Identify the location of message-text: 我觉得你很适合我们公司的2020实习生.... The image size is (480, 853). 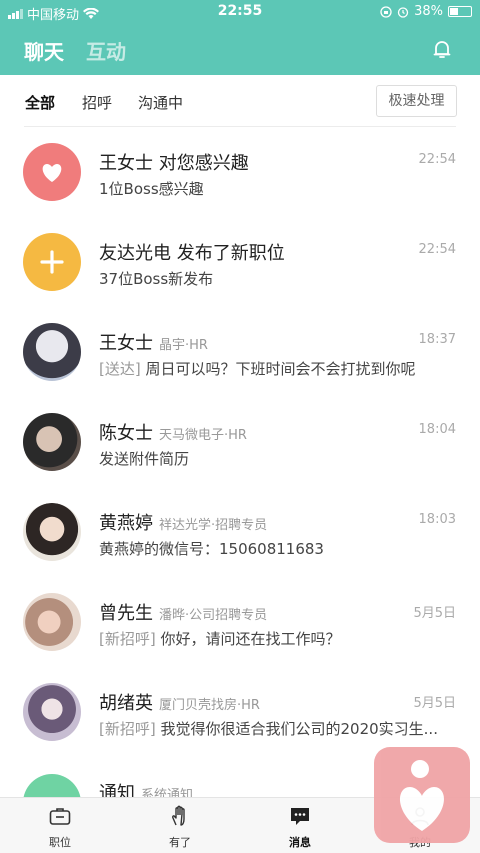
(296, 729).